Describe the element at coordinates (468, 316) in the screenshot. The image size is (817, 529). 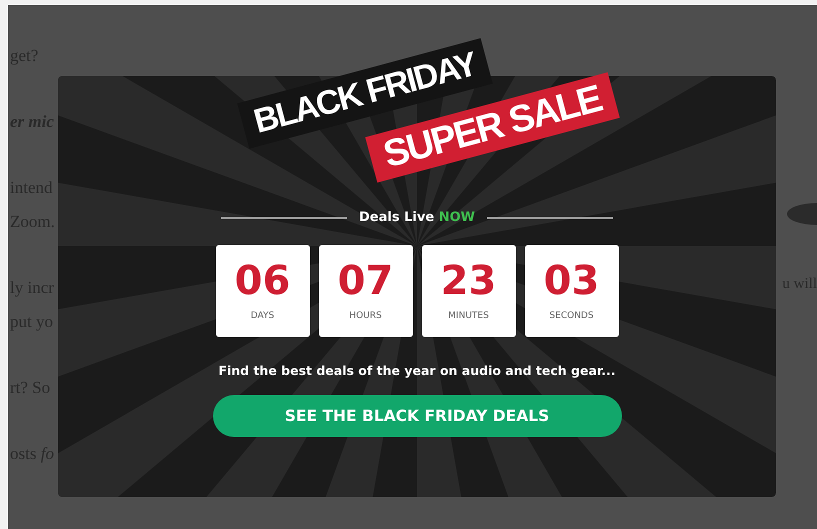
I see `countdown-unit: MINUTES` at that location.